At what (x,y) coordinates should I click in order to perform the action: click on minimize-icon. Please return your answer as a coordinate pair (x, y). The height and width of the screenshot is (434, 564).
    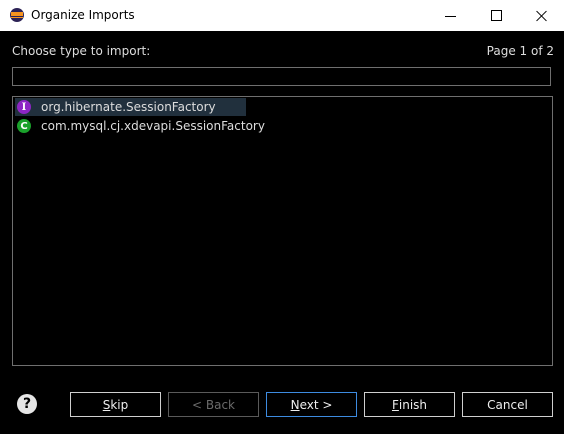
    Looking at the image, I should click on (450, 16).